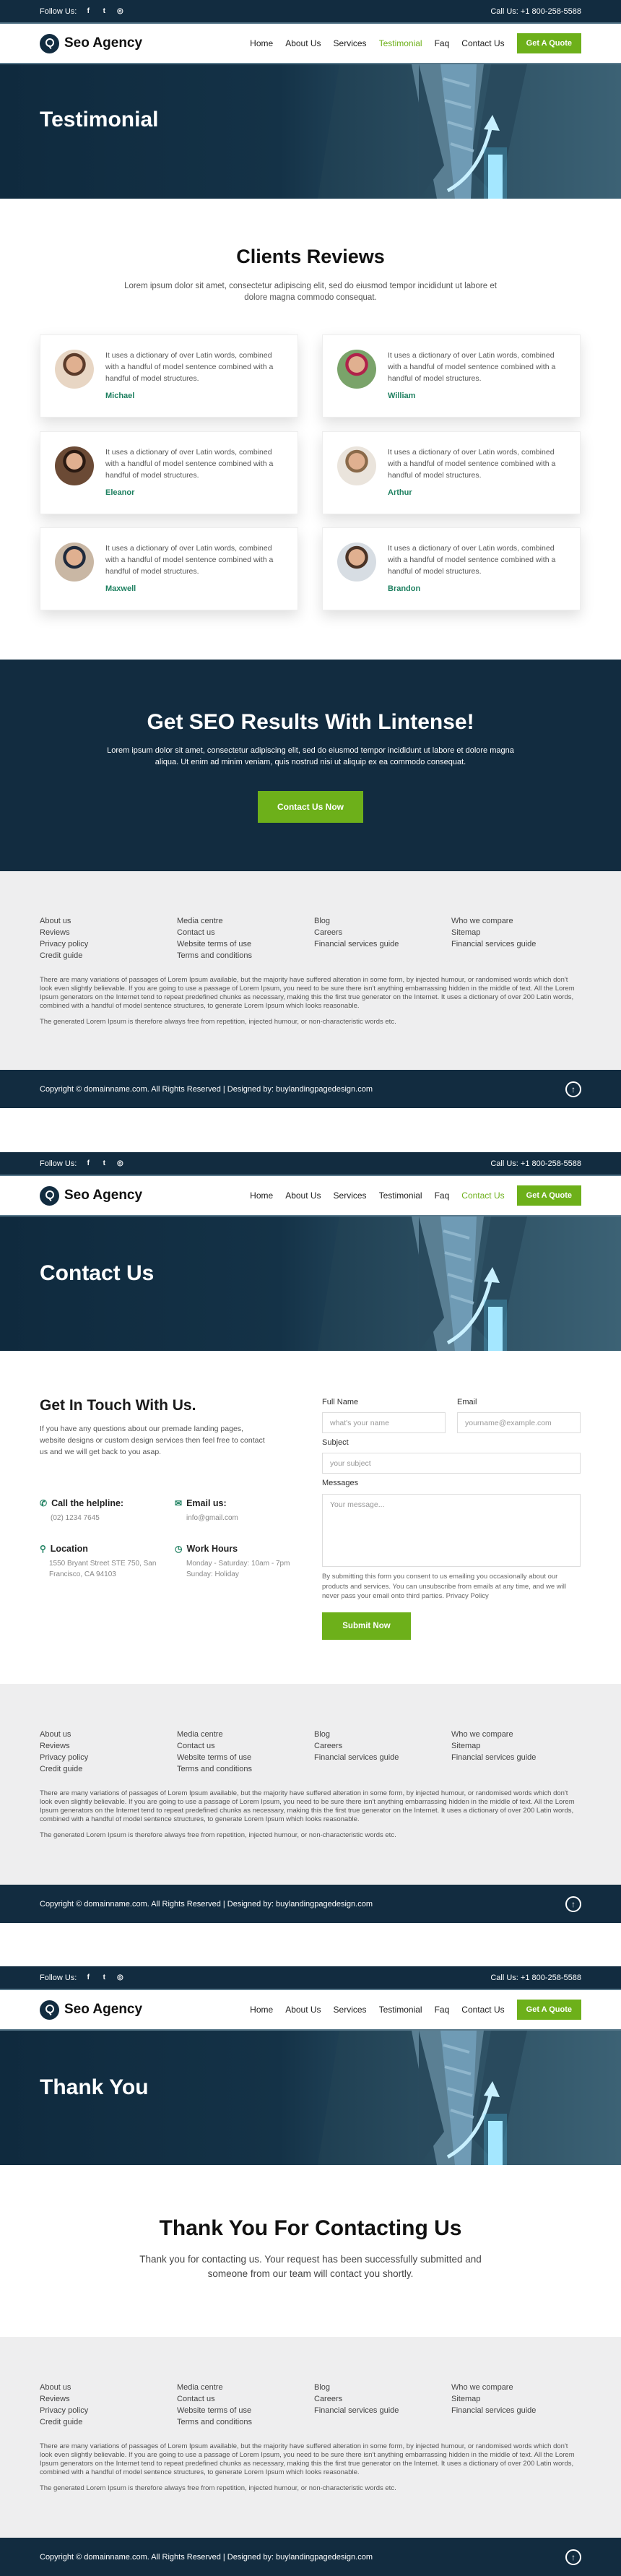 The height and width of the screenshot is (2576, 621). Describe the element at coordinates (206, 1549) in the screenshot. I see `hours-heading: ◷ Work Hours` at that location.